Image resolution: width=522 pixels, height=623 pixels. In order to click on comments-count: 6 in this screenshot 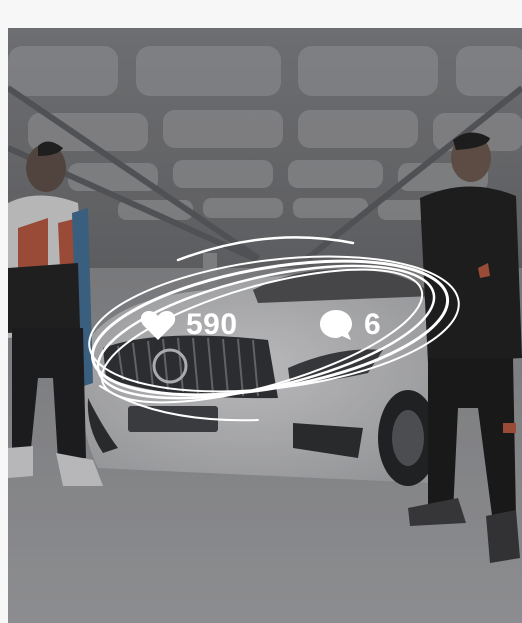, I will do `click(373, 324)`.